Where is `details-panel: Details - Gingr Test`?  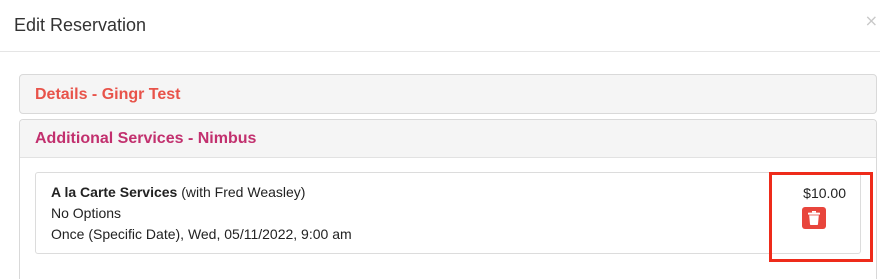 details-panel: Details - Gingr Test is located at coordinates (448, 94).